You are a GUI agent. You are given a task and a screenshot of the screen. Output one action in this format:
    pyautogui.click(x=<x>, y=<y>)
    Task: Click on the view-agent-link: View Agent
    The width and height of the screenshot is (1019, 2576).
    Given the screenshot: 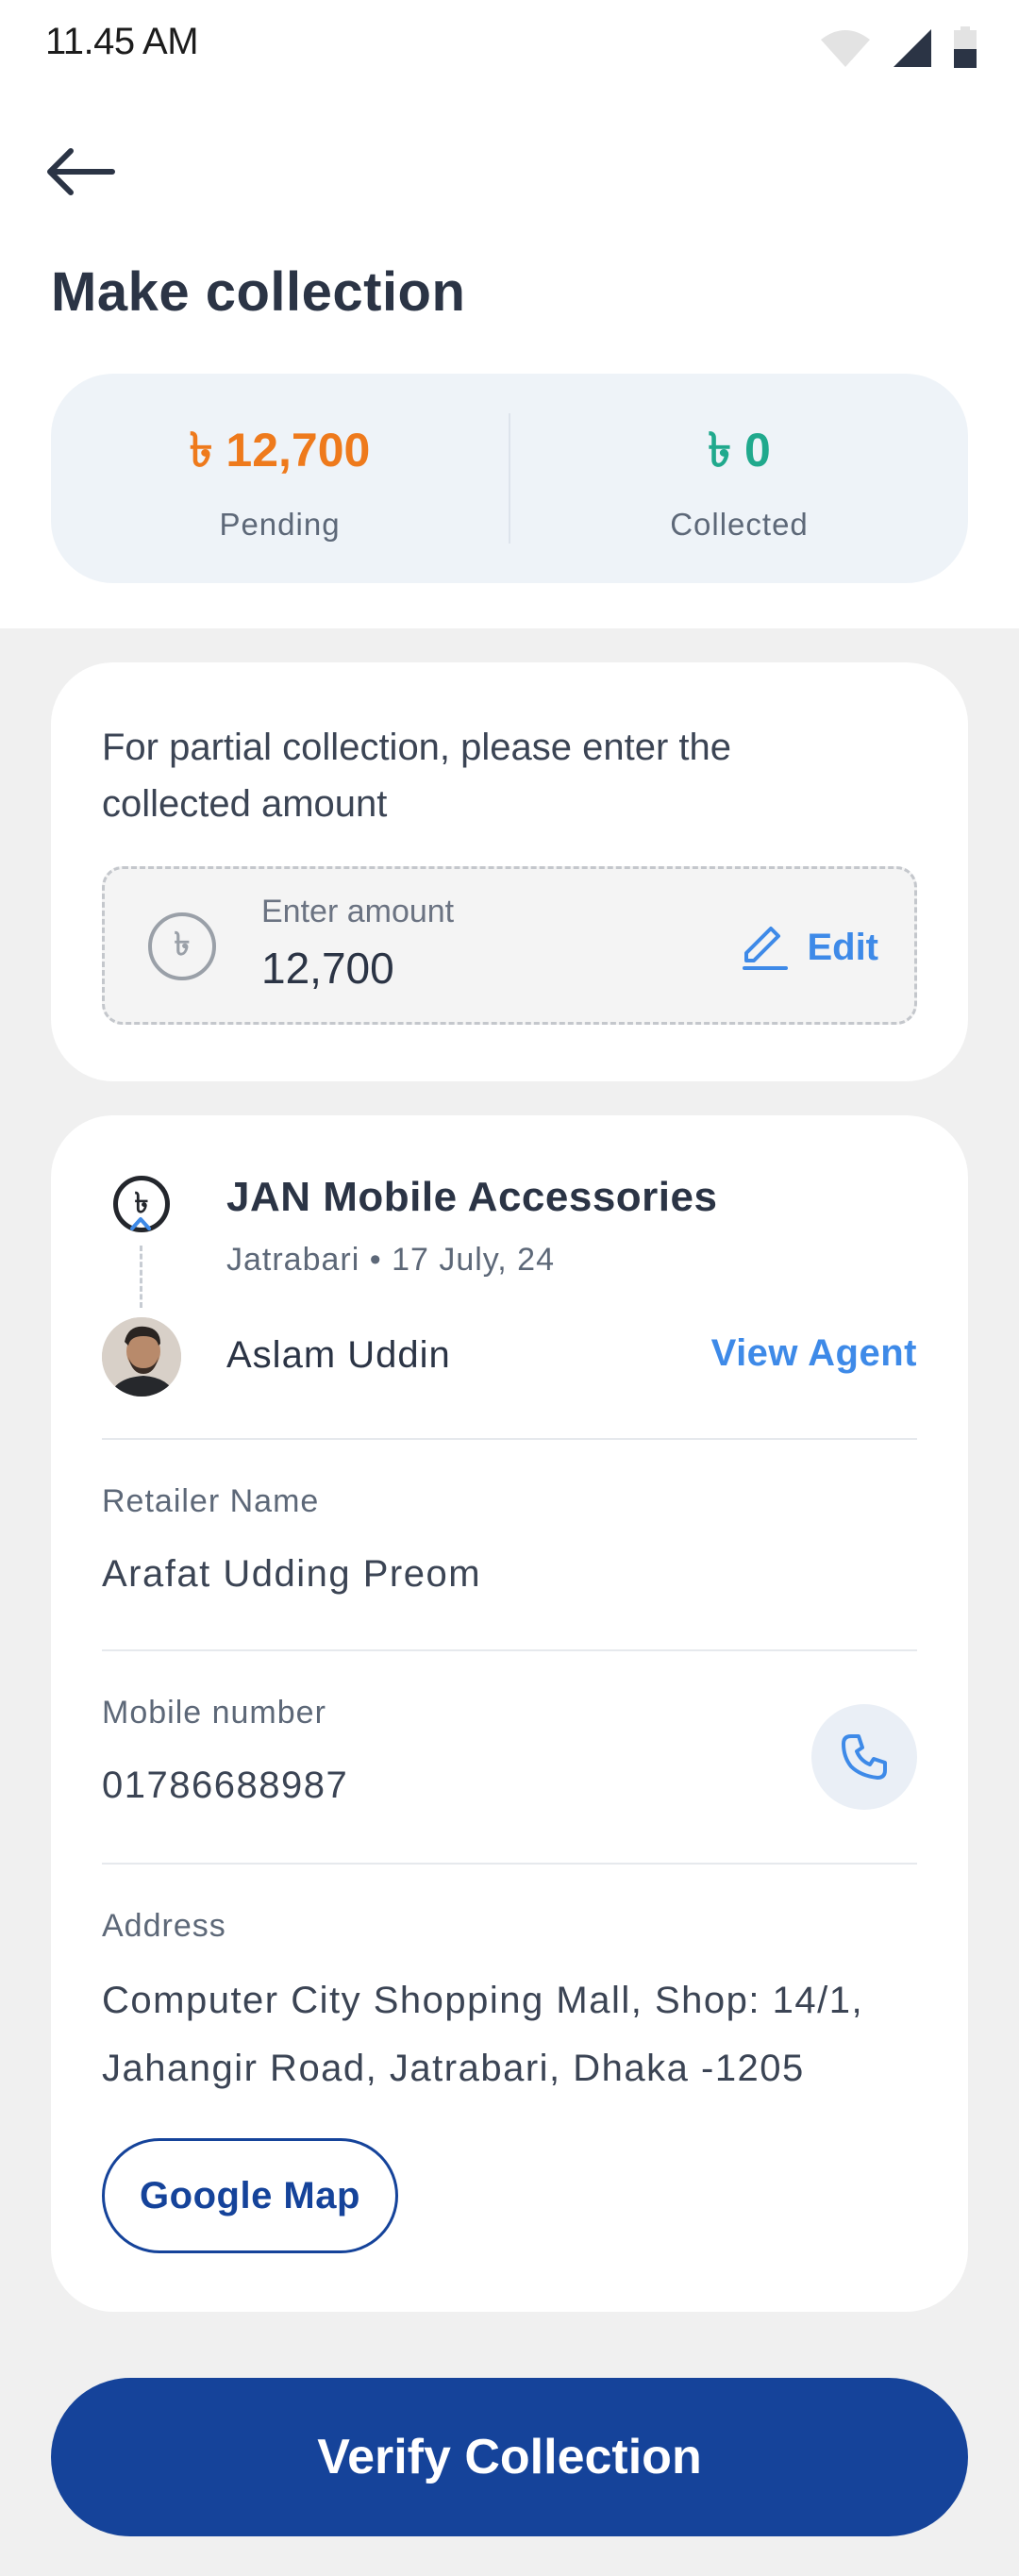 What is the action you would take?
    pyautogui.click(x=814, y=1353)
    